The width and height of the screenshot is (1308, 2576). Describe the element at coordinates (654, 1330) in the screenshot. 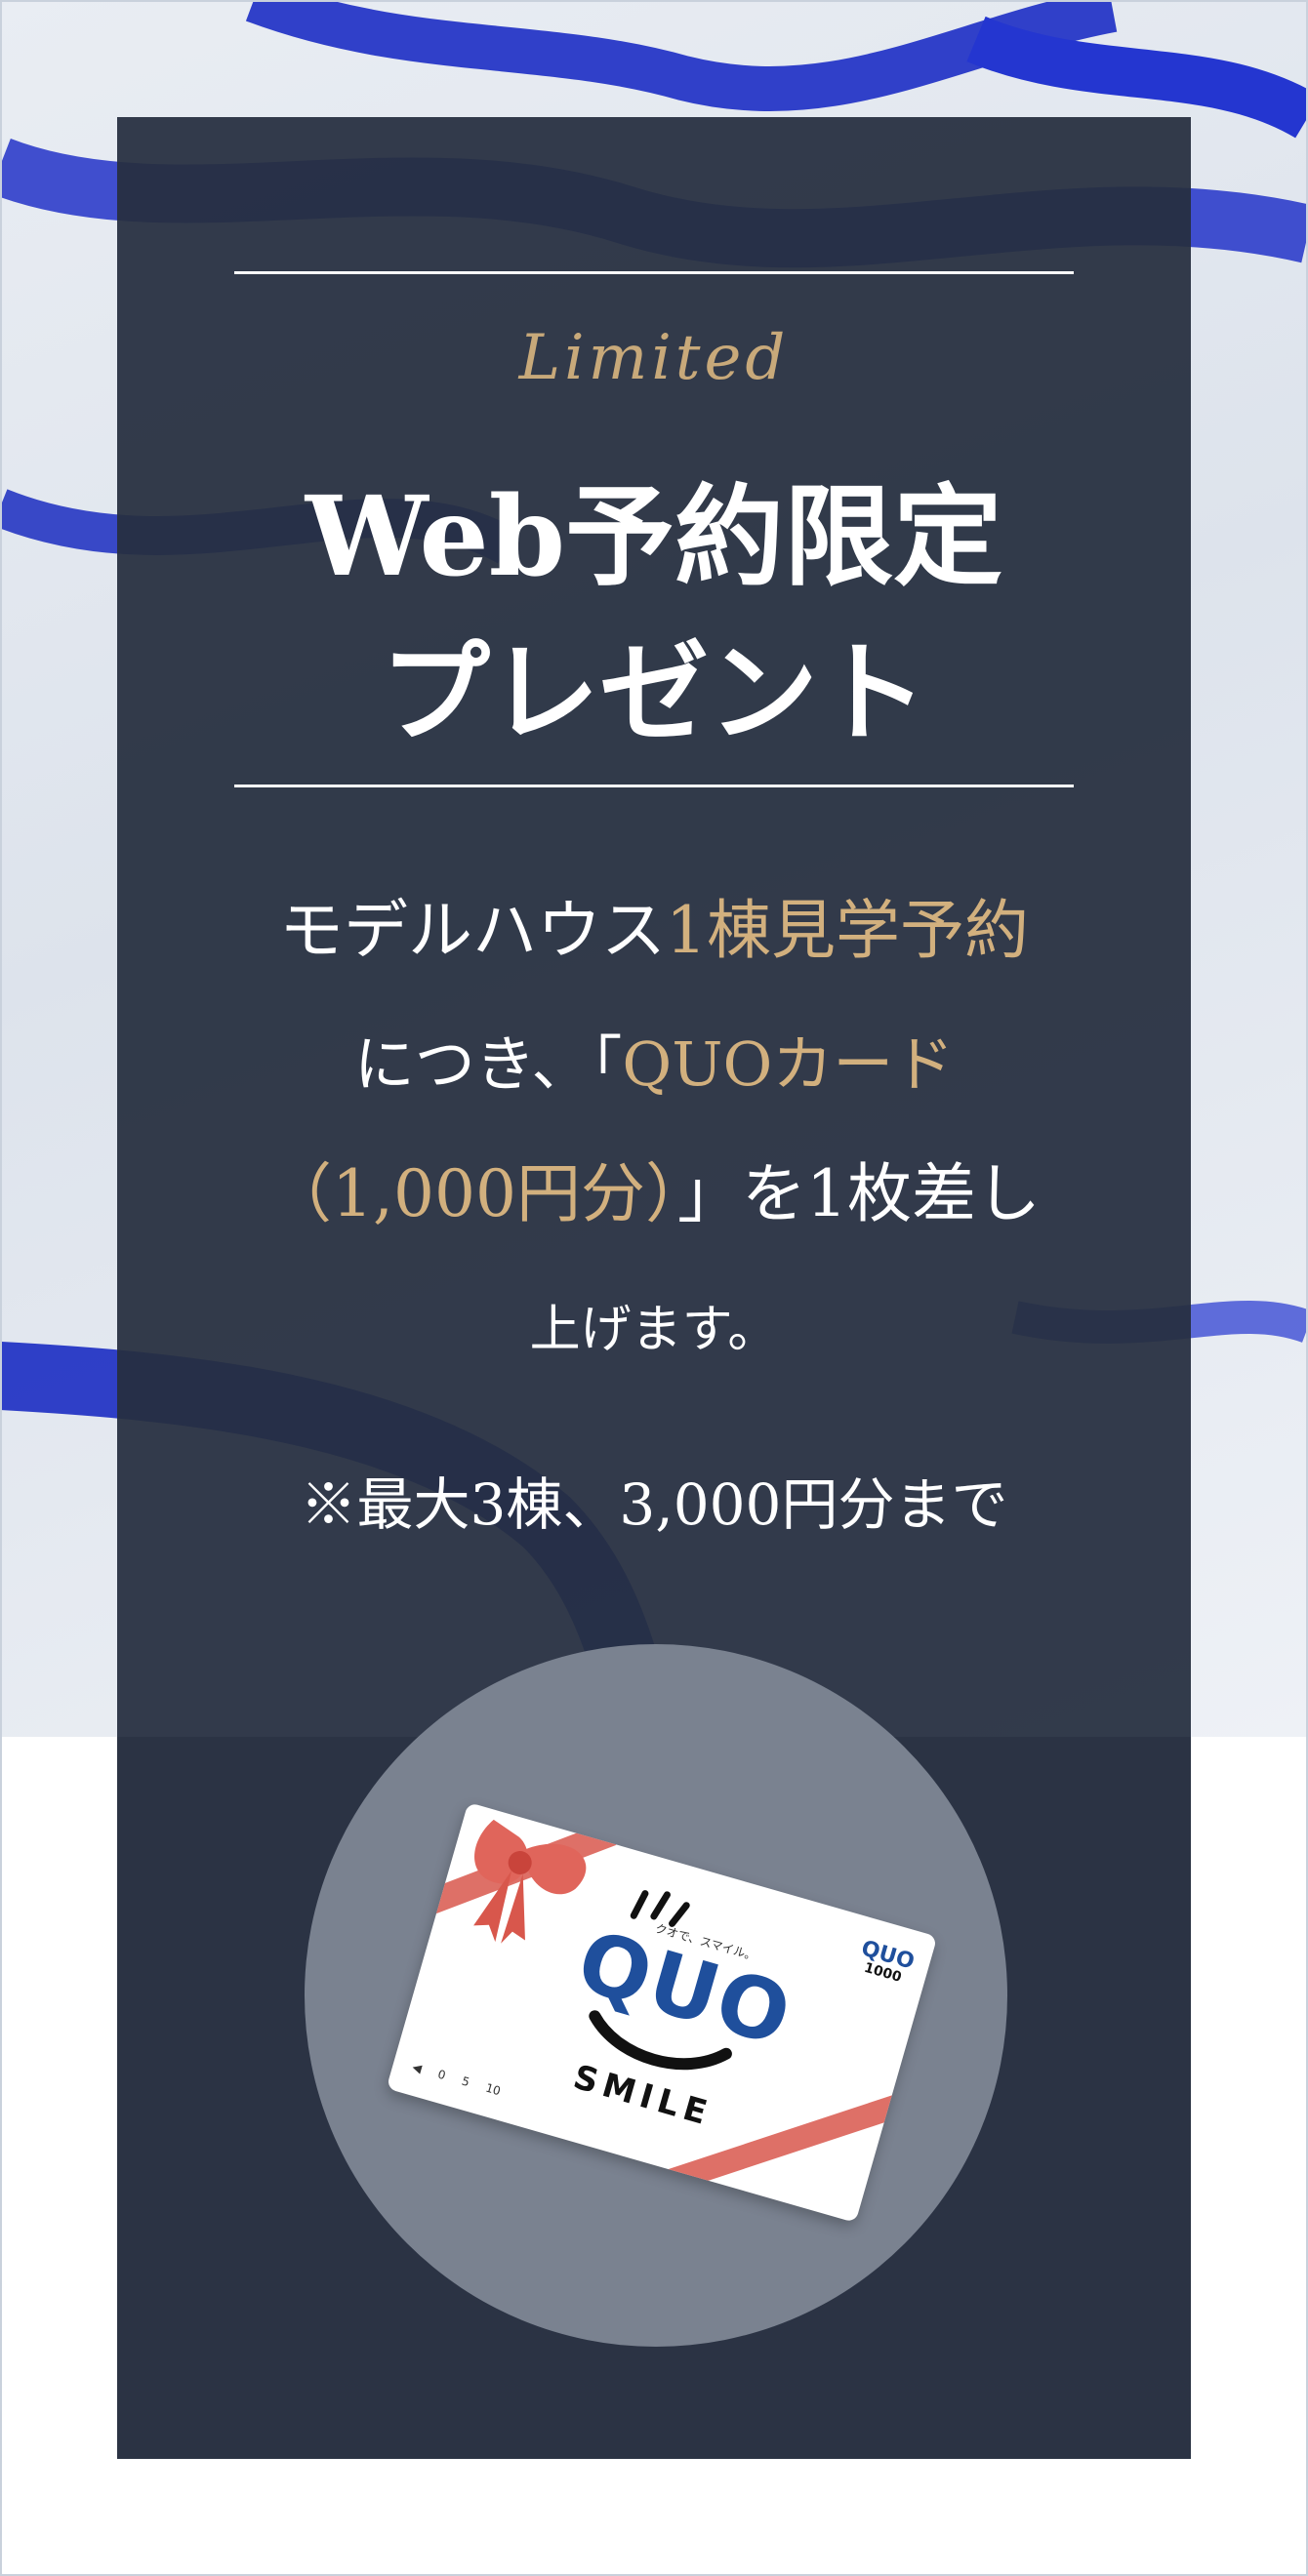

I see `offer-line-4: 上げます。` at that location.